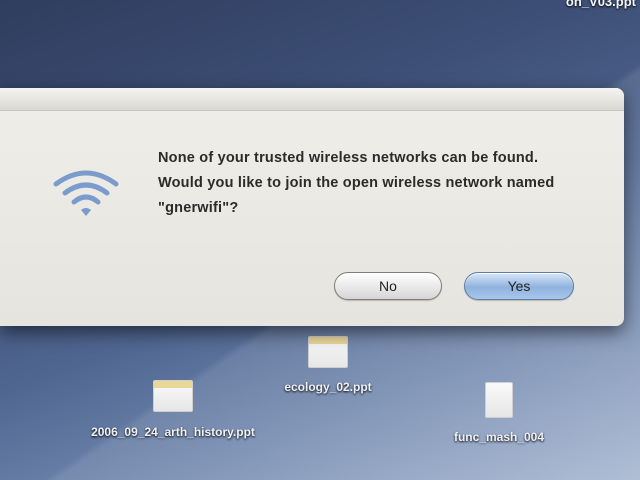 This screenshot has width=640, height=480. I want to click on desktop-file-label: func_mash_004, so click(499, 437).